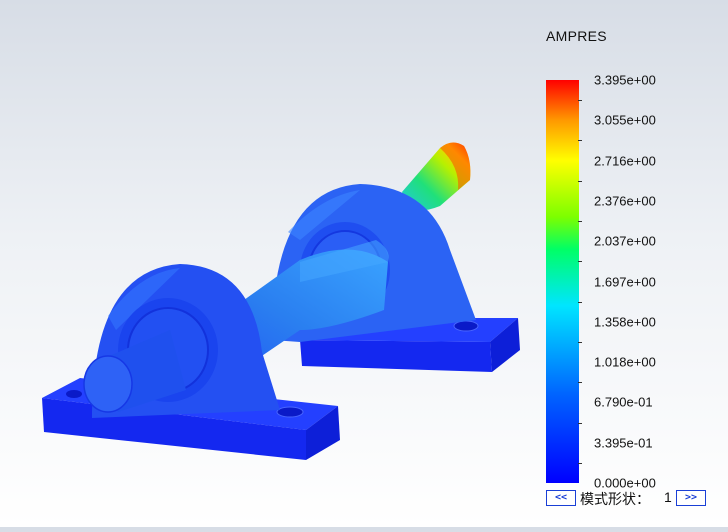 The height and width of the screenshot is (532, 728). What do you see at coordinates (625, 281) in the screenshot?
I see `scale-tick-label: 1.697e+00` at bounding box center [625, 281].